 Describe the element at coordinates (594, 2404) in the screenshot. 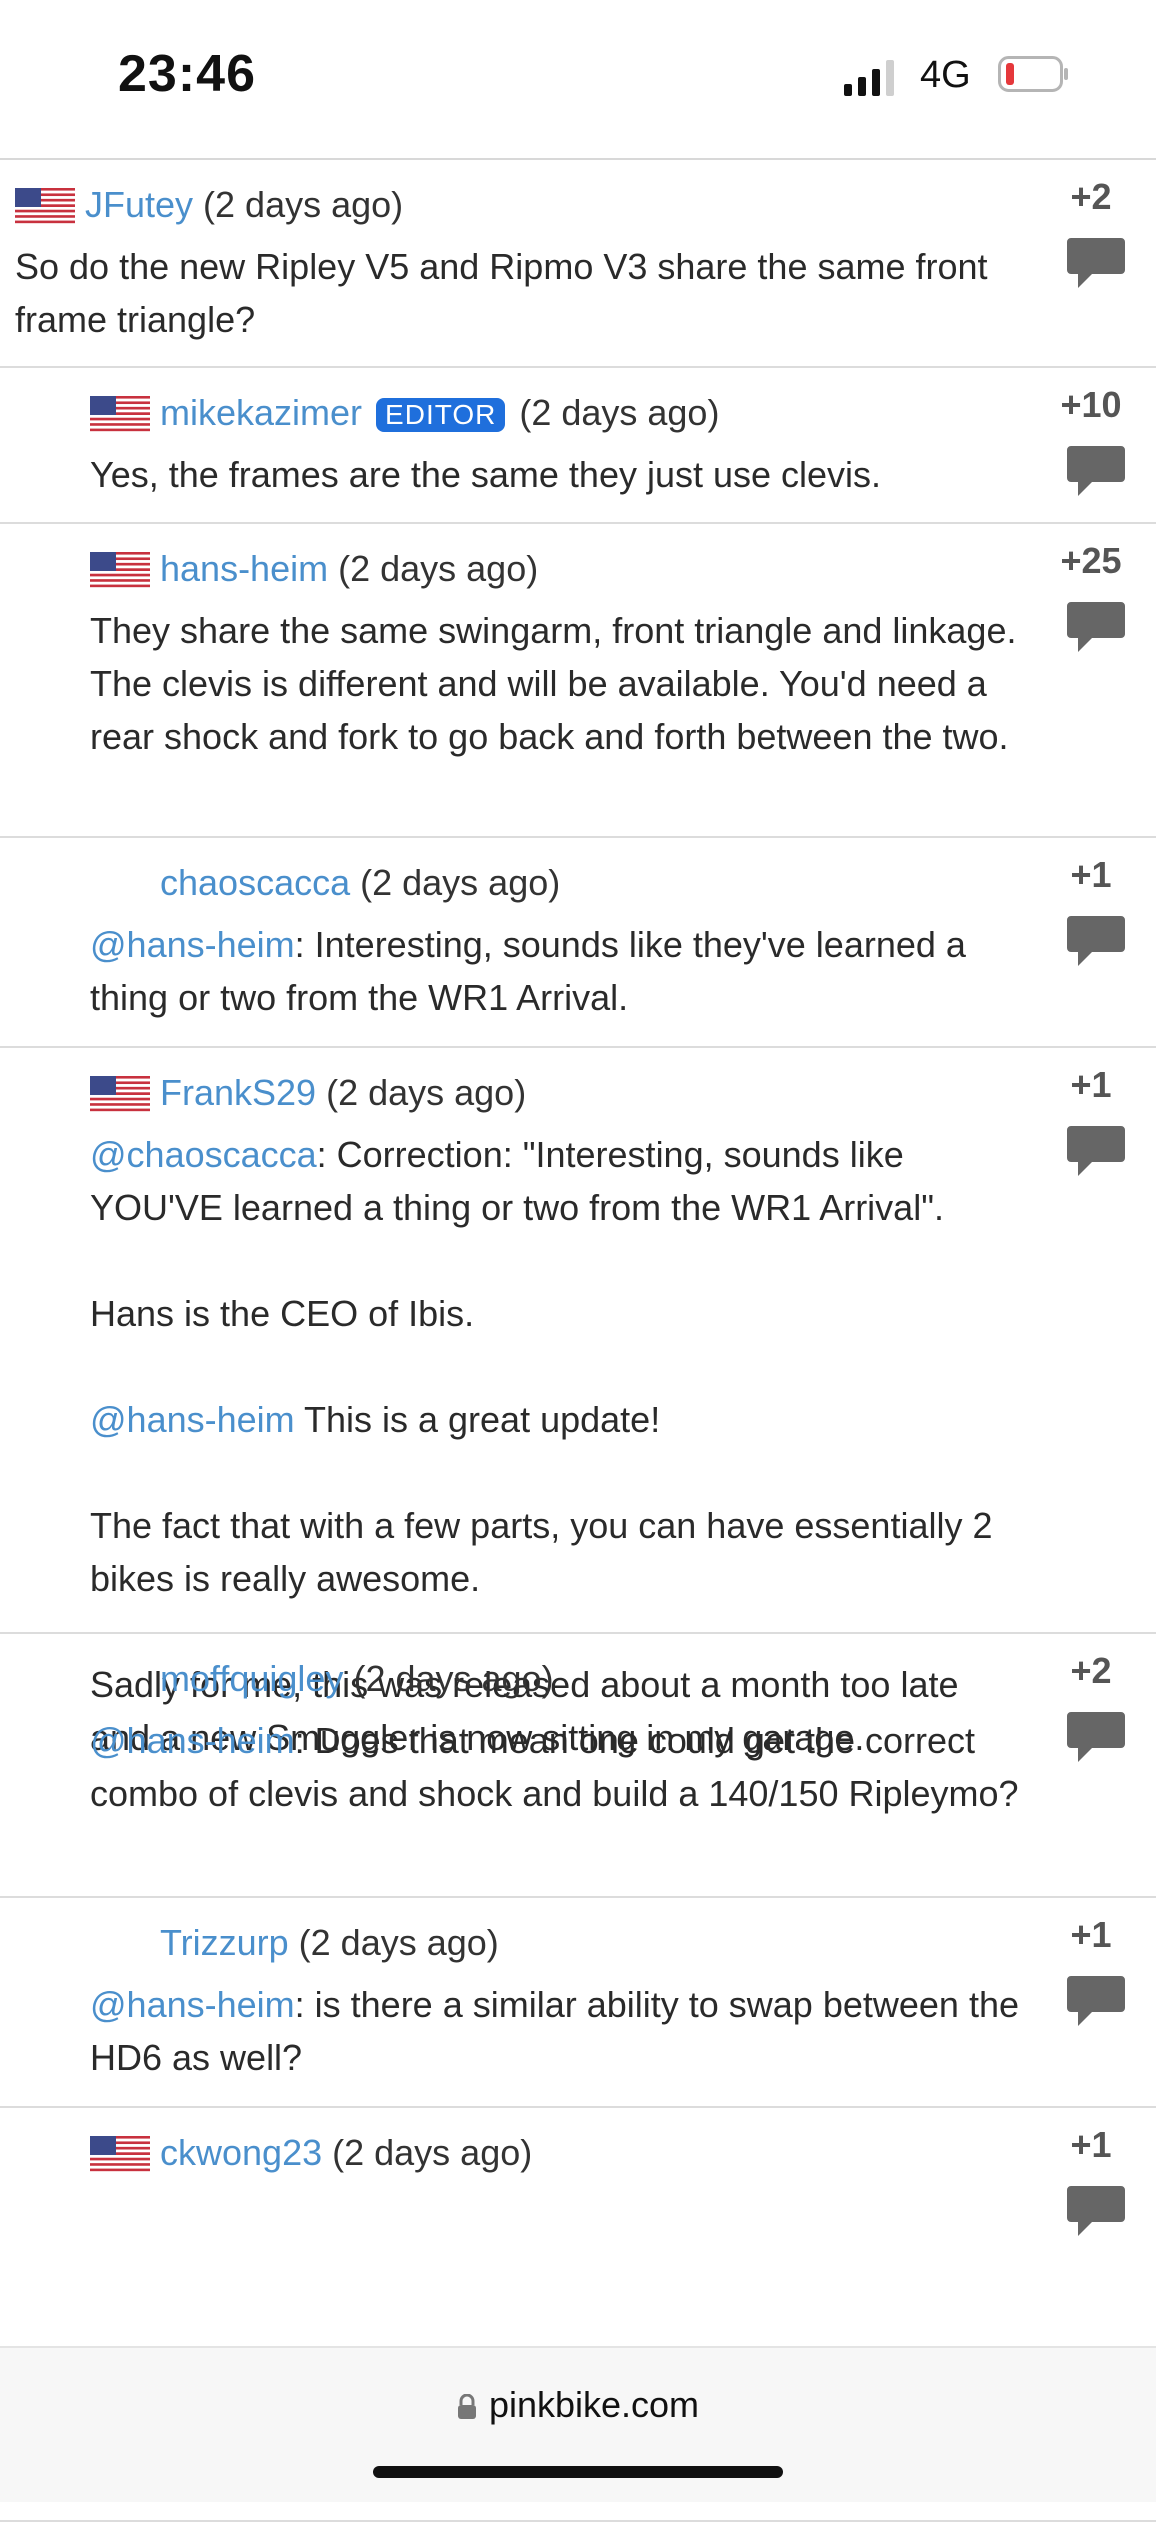

I see `url-text: pinkbike.com` at that location.